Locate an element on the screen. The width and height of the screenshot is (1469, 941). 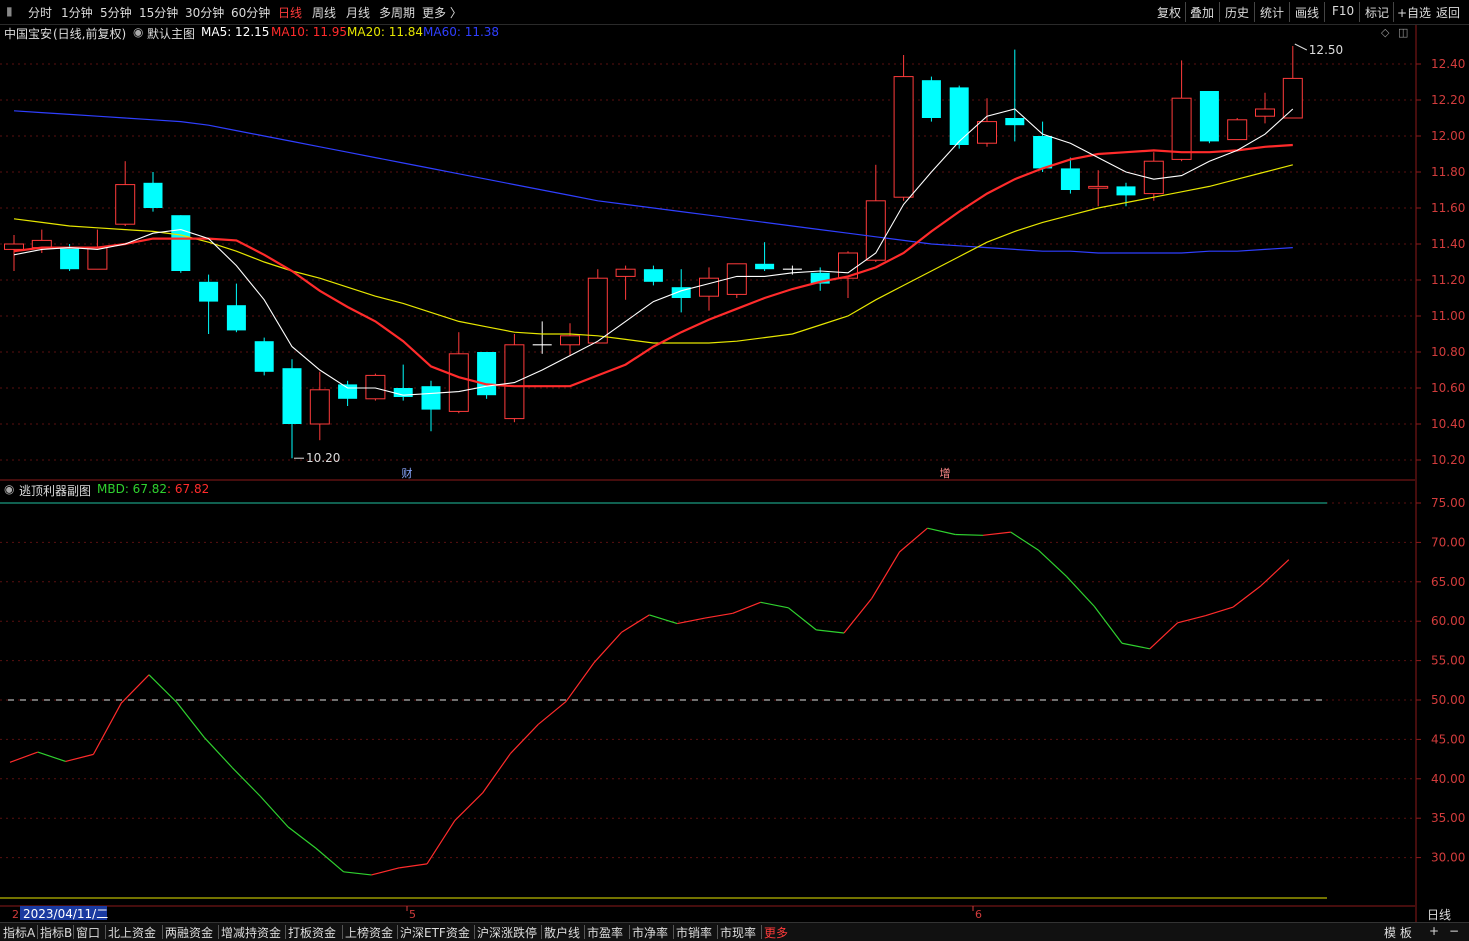
bottom-tab-4: 两融资金 is located at coordinates (189, 932).